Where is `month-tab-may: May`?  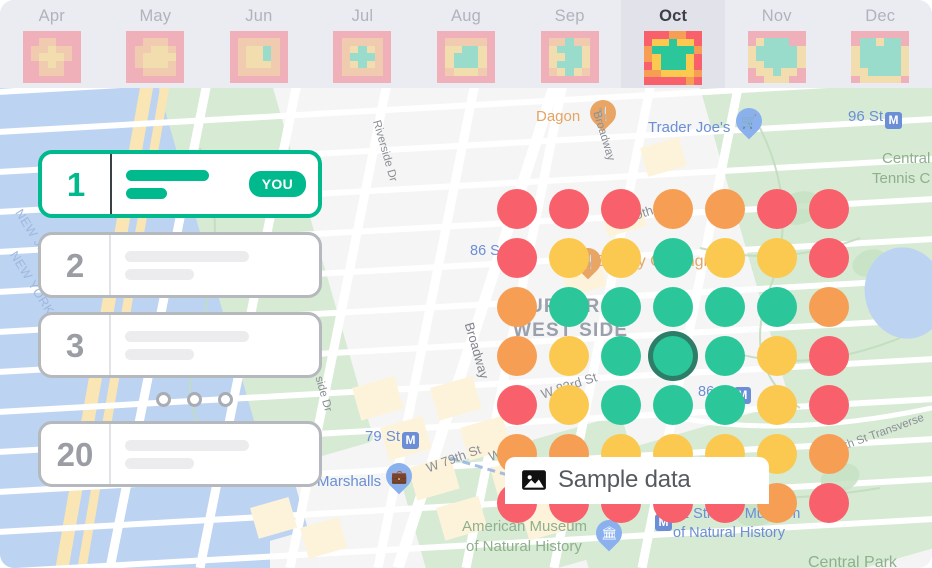 month-tab-may: May is located at coordinates (156, 44).